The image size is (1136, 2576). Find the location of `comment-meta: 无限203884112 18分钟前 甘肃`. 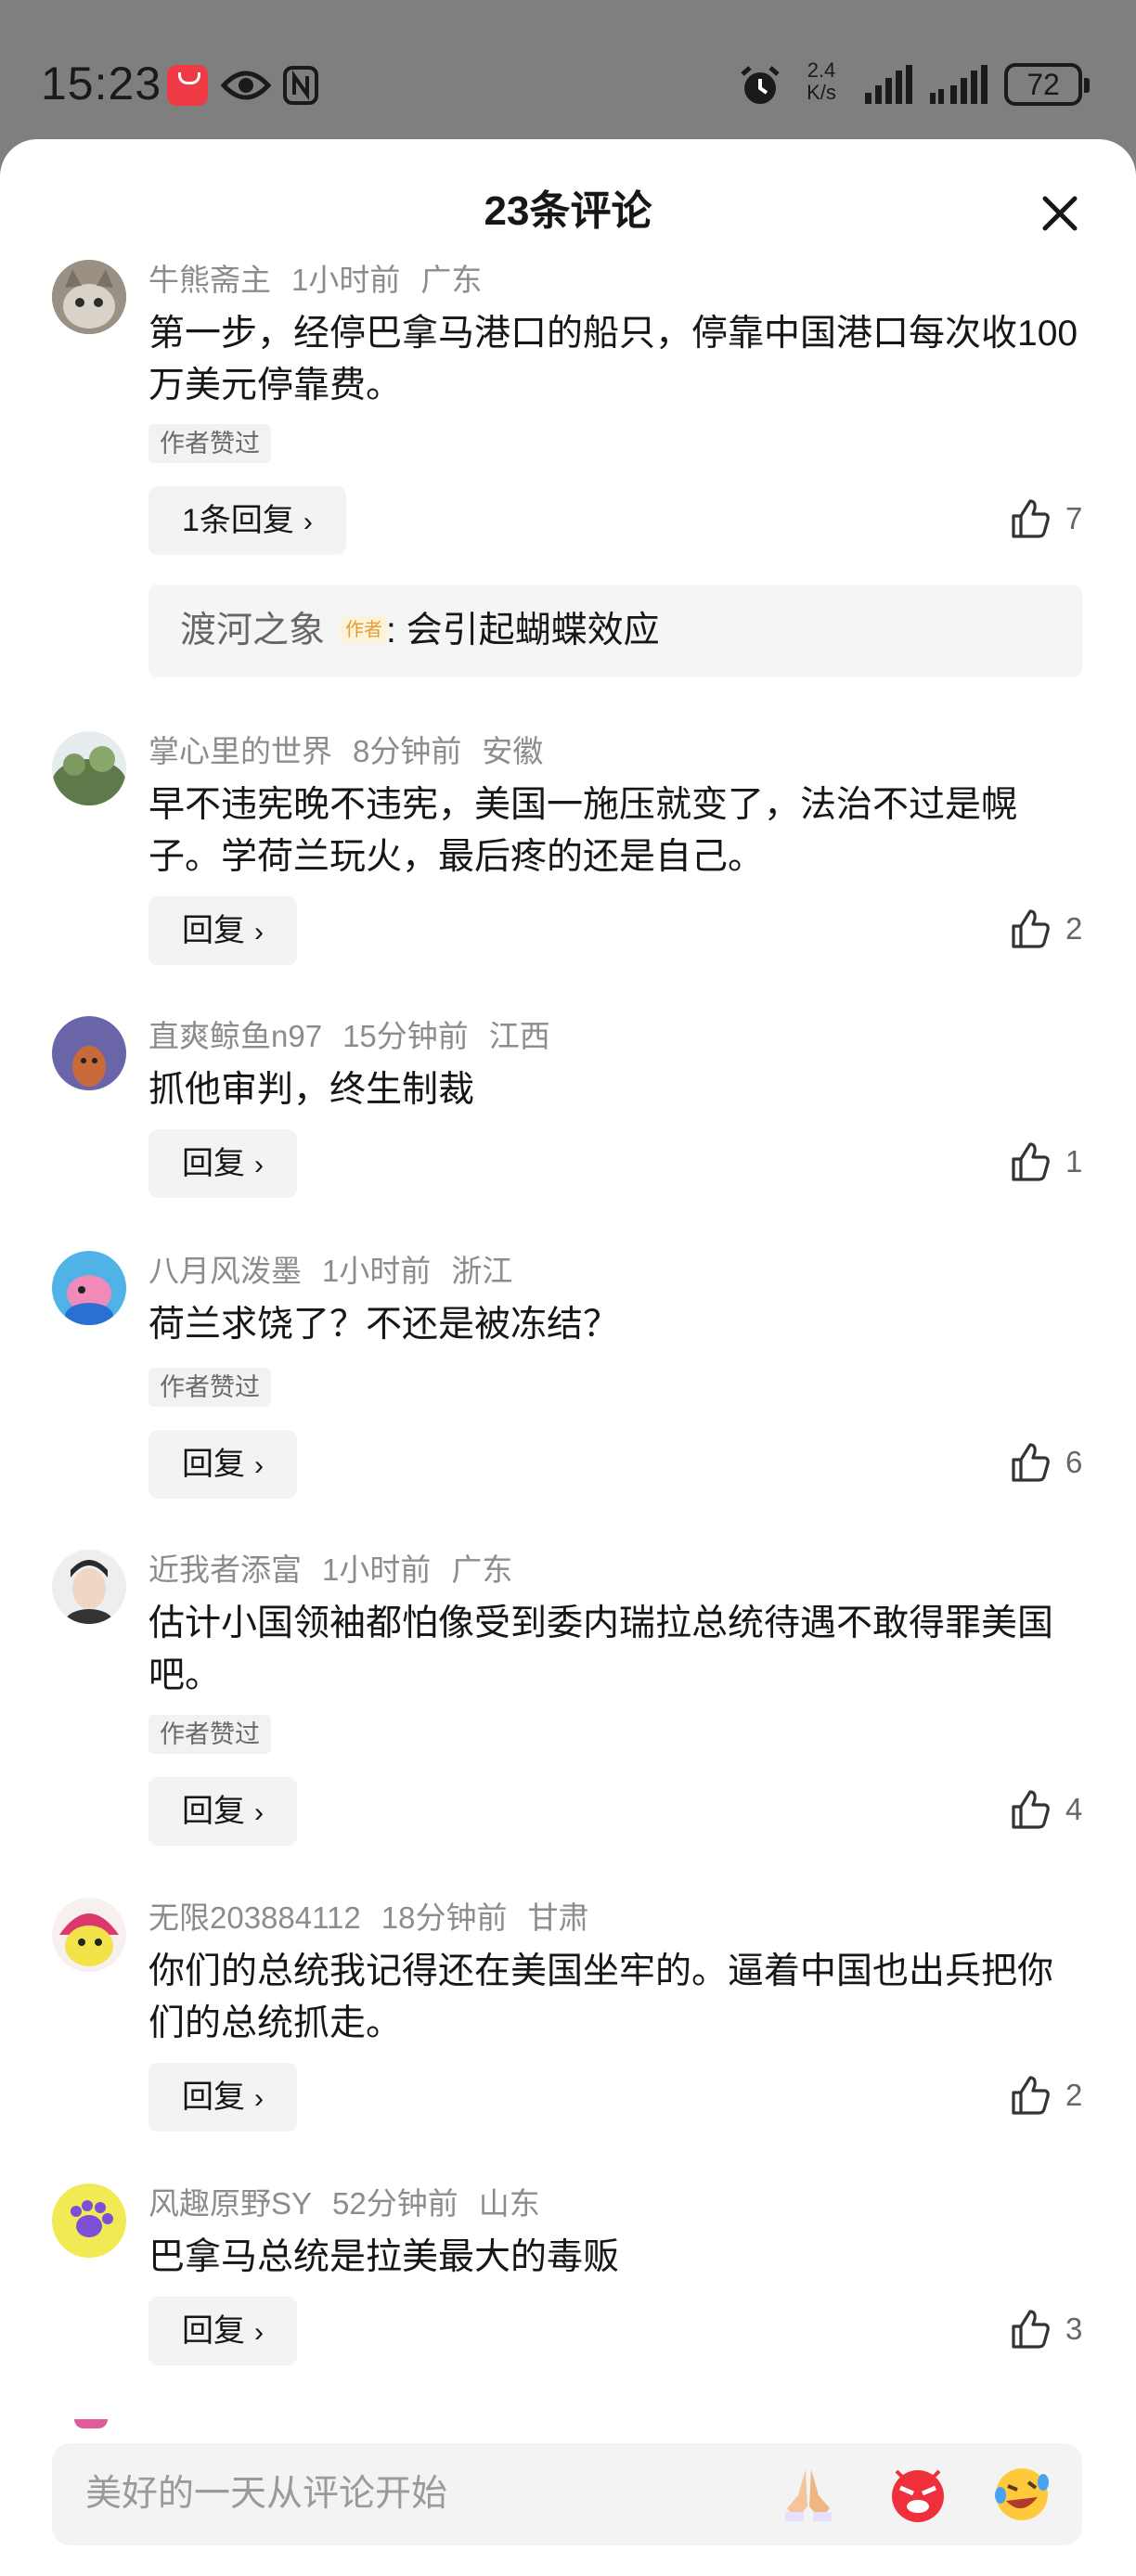

comment-meta: 无限203884112 18分钟前 甘肃 is located at coordinates (378, 1918).